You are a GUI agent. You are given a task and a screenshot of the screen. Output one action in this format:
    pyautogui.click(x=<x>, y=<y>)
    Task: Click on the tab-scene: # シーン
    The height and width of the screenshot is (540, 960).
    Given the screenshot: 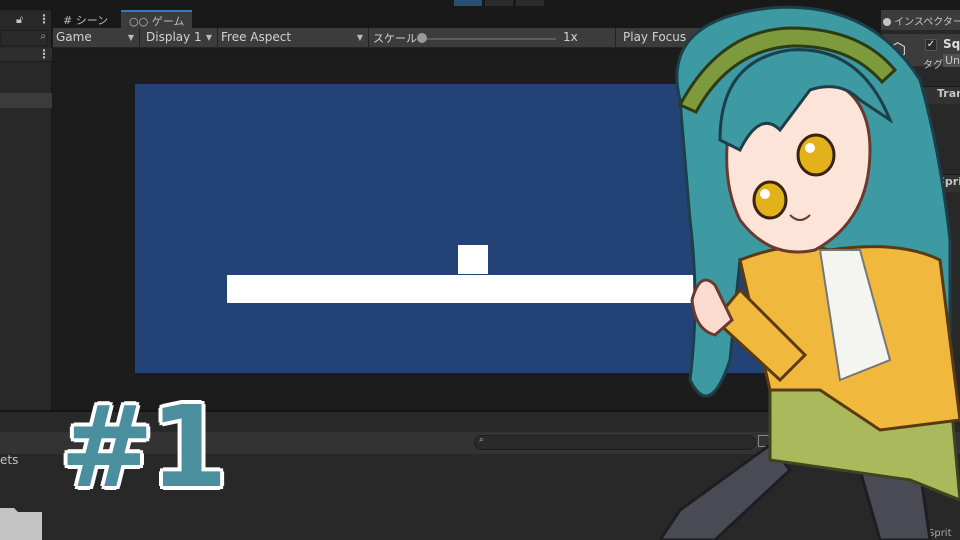 What is the action you would take?
    pyautogui.click(x=85, y=19)
    